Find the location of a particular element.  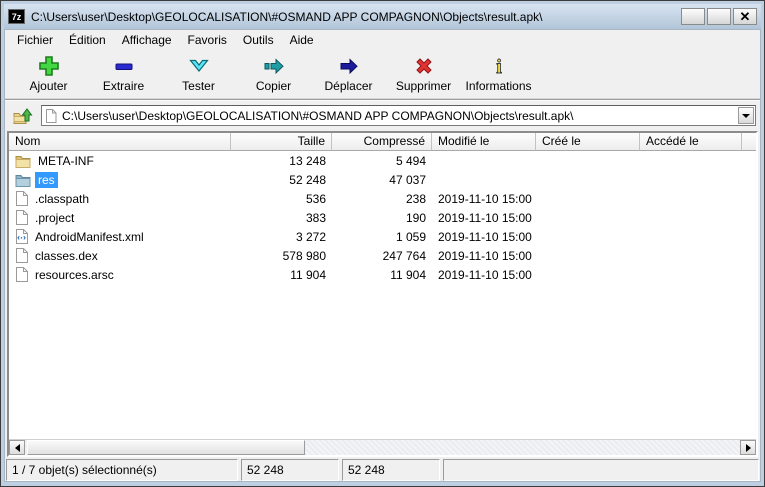

column-header-filler is located at coordinates (749, 142).